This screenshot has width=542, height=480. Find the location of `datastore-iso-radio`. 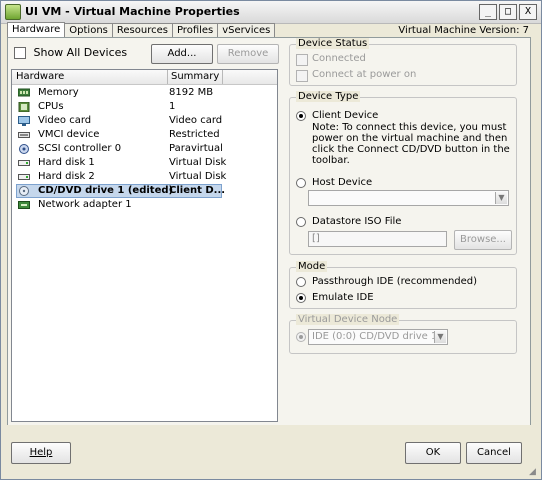

datastore-iso-radio is located at coordinates (301, 222).